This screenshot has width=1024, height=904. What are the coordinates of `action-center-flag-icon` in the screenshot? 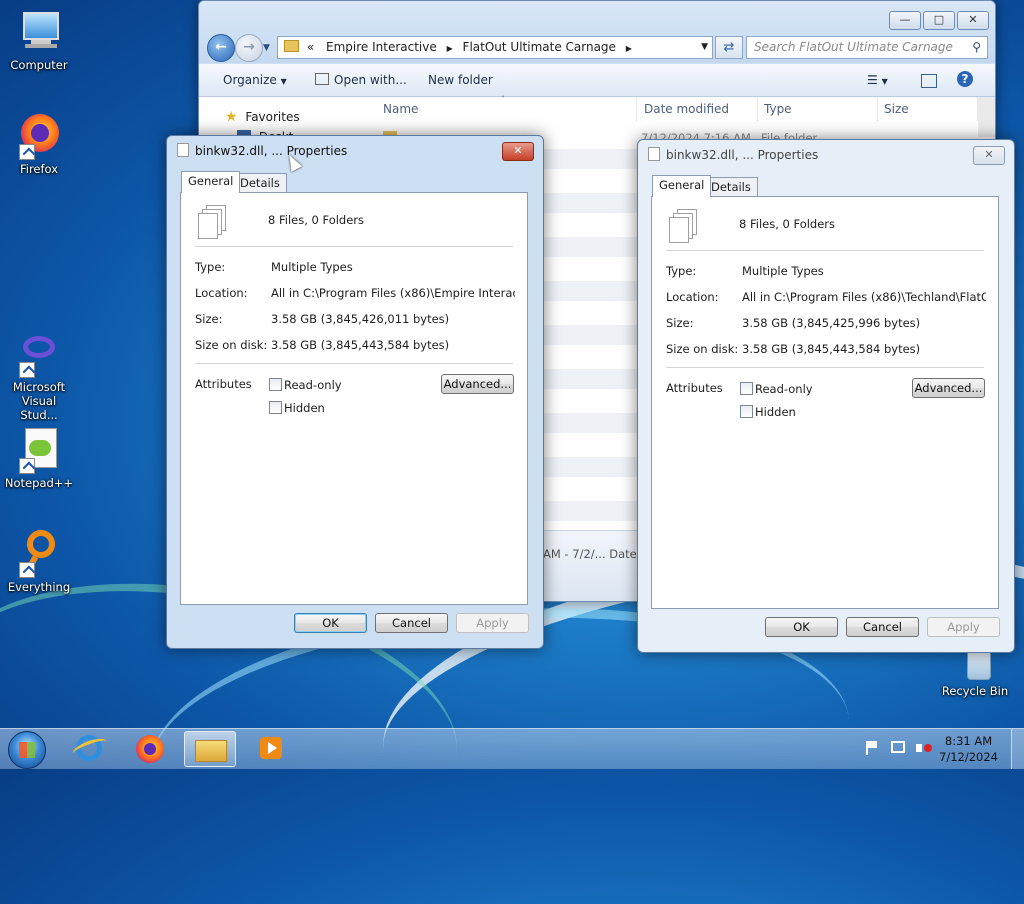 It's located at (873, 748).